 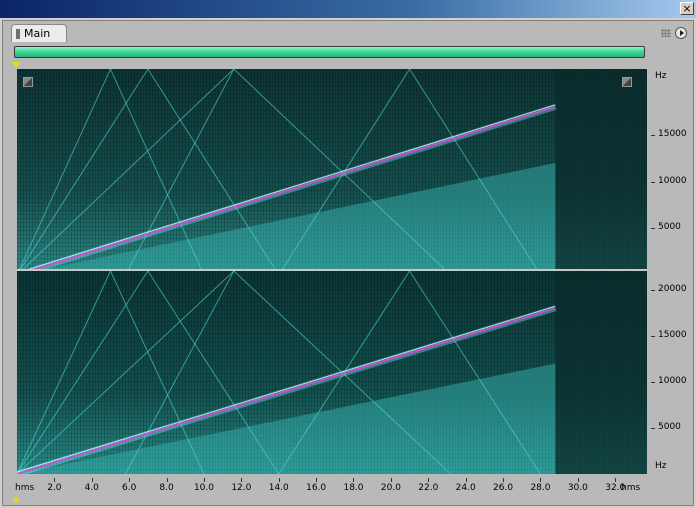 I want to click on time-tick-label: 16.0, so click(x=316, y=488).